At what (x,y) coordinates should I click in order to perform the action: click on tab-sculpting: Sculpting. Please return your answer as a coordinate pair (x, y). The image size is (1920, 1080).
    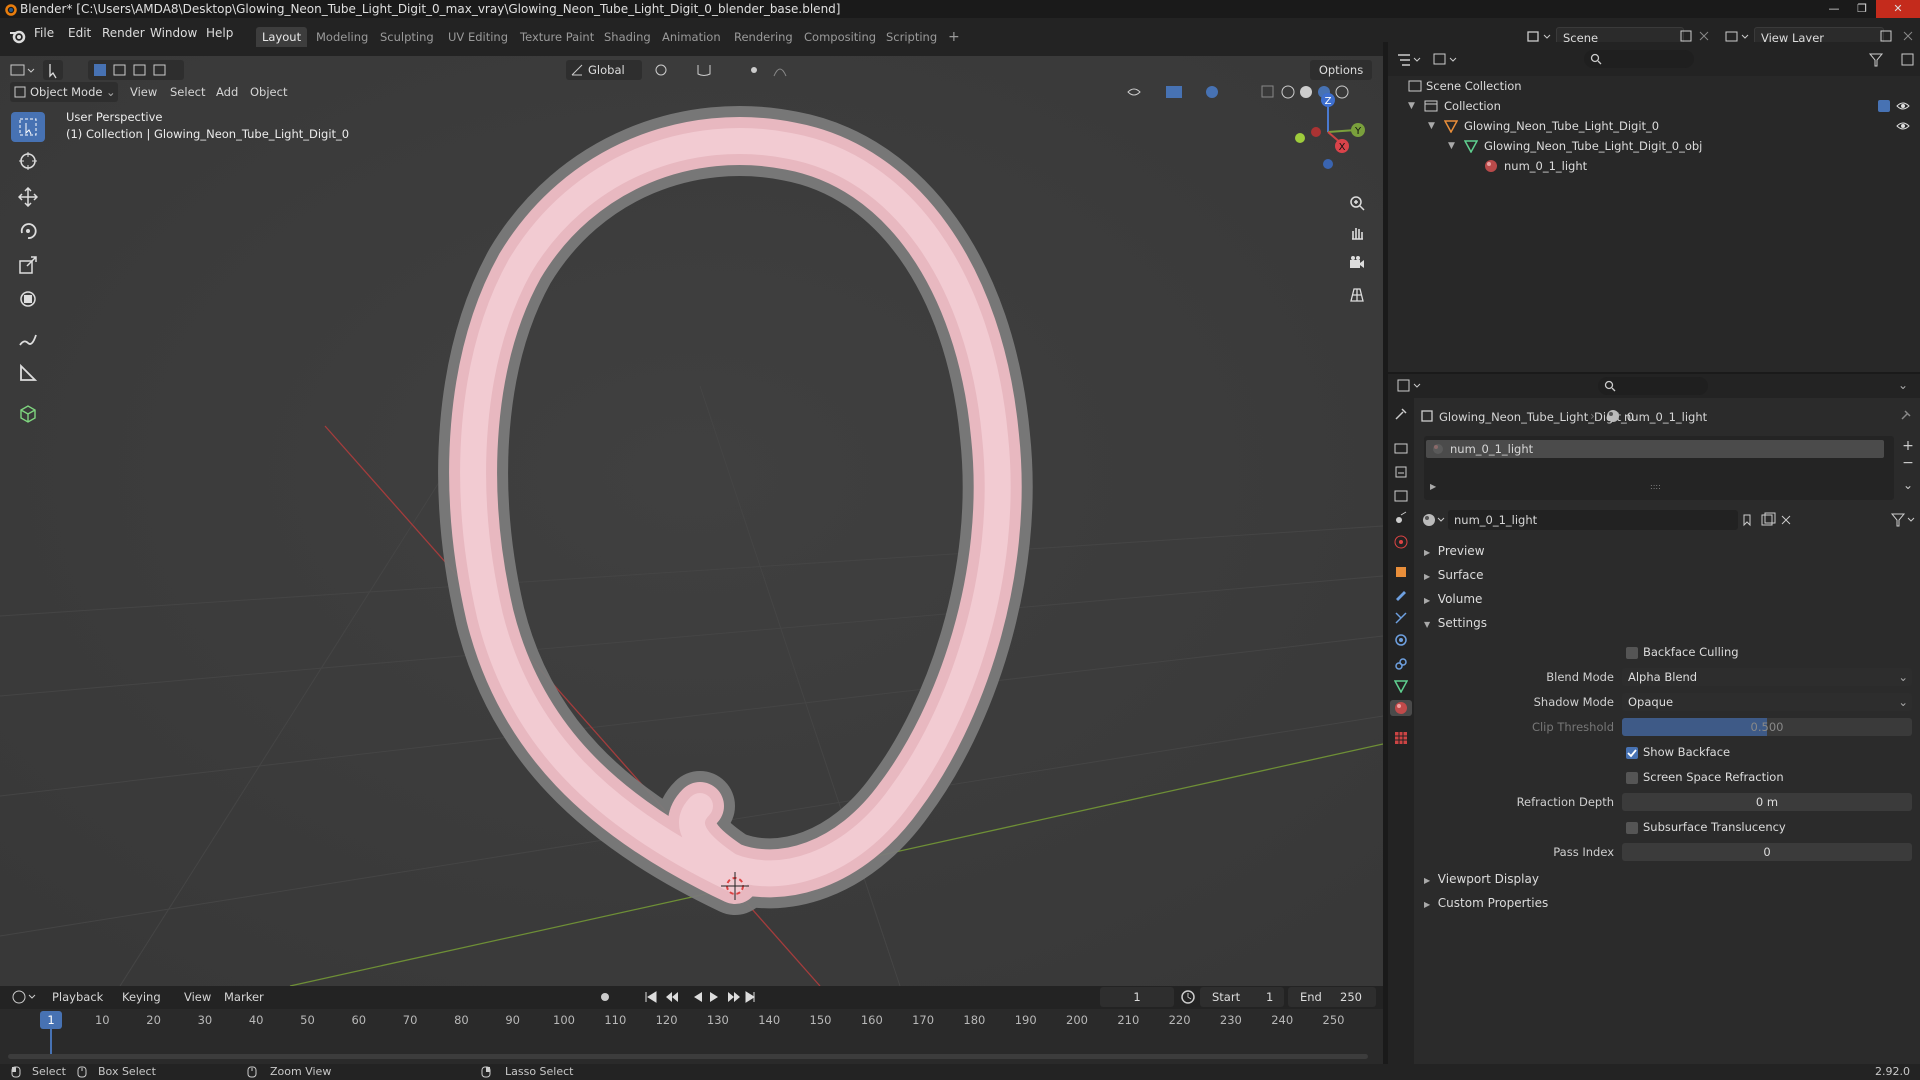
    Looking at the image, I should click on (407, 37).